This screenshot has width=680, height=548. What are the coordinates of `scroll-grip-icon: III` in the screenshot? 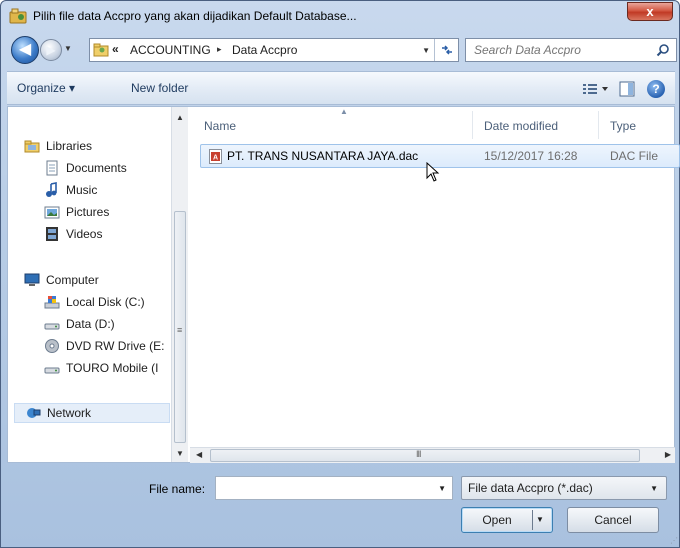 It's located at (418, 454).